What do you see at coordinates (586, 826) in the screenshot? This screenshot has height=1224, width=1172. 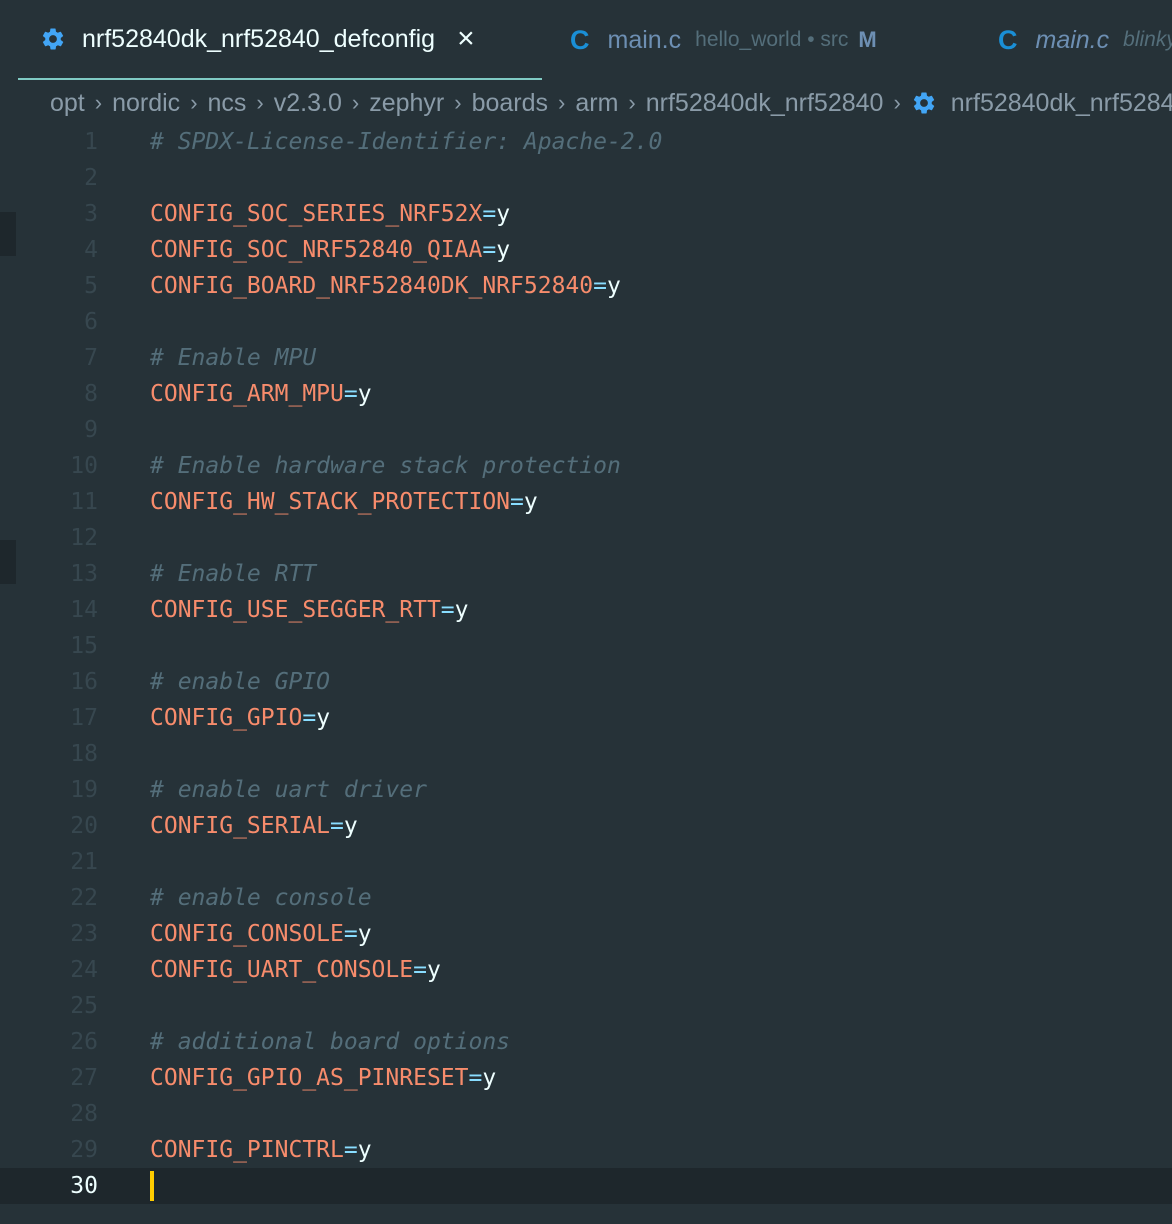 I see `code-line: 20 CONFIG_SERIAL=y` at bounding box center [586, 826].